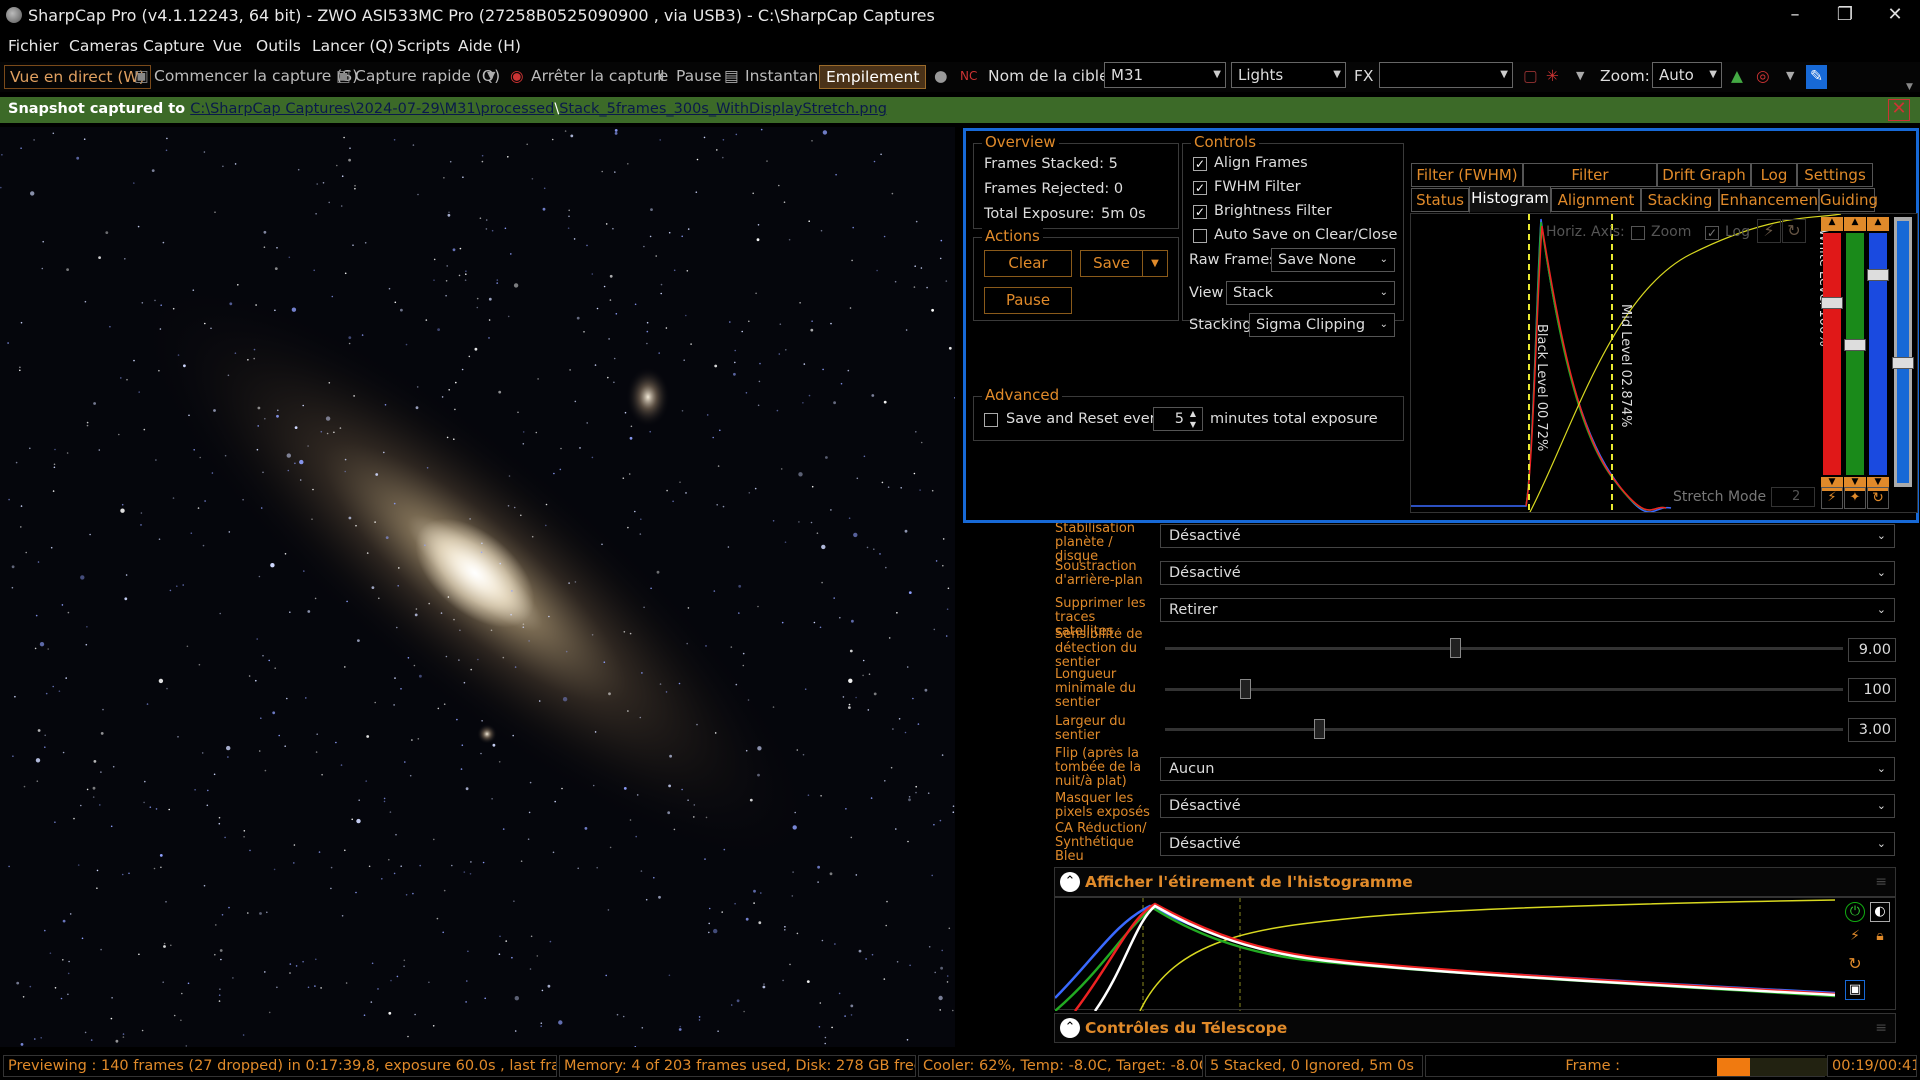  I want to click on green-level-slider: ▲ ▼, so click(1855, 354).